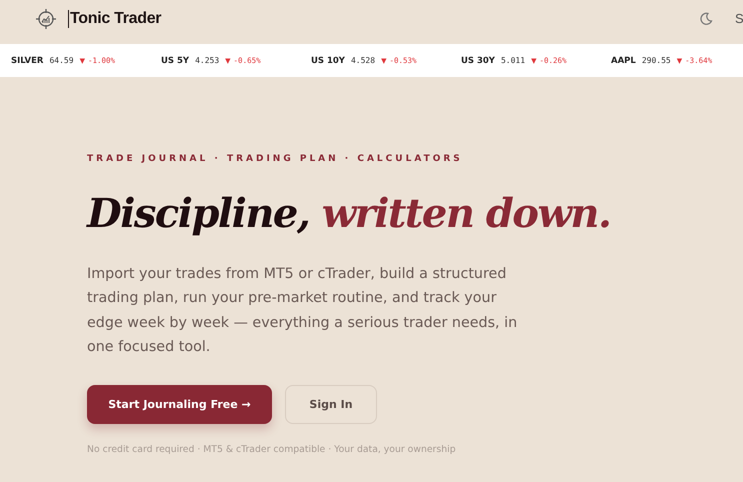 The image size is (743, 482). I want to click on ticker-price: 64.59, so click(61, 60).